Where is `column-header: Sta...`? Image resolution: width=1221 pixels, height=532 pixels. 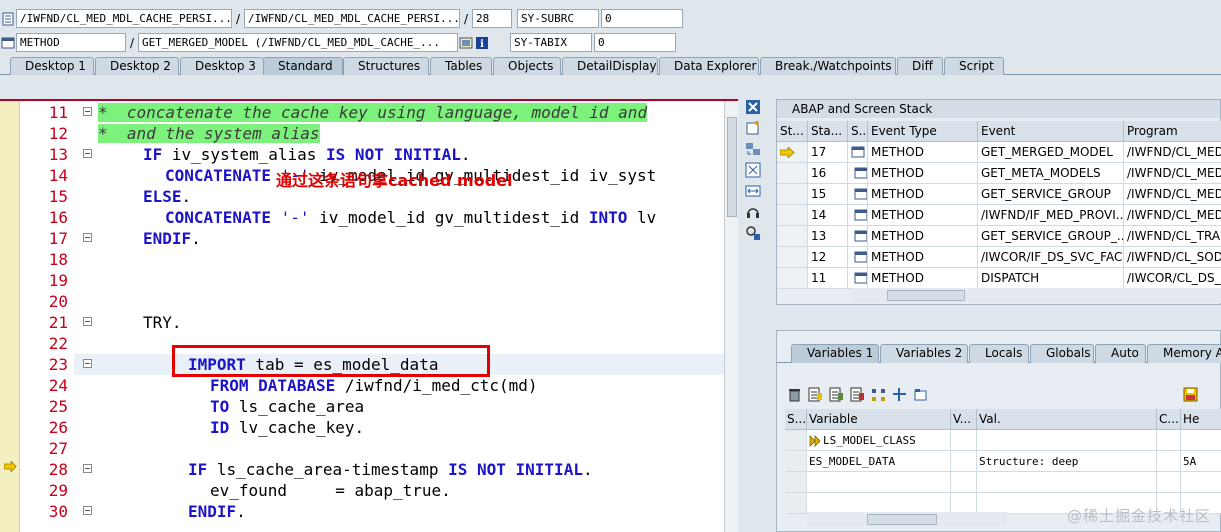
column-header: Sta... is located at coordinates (828, 131).